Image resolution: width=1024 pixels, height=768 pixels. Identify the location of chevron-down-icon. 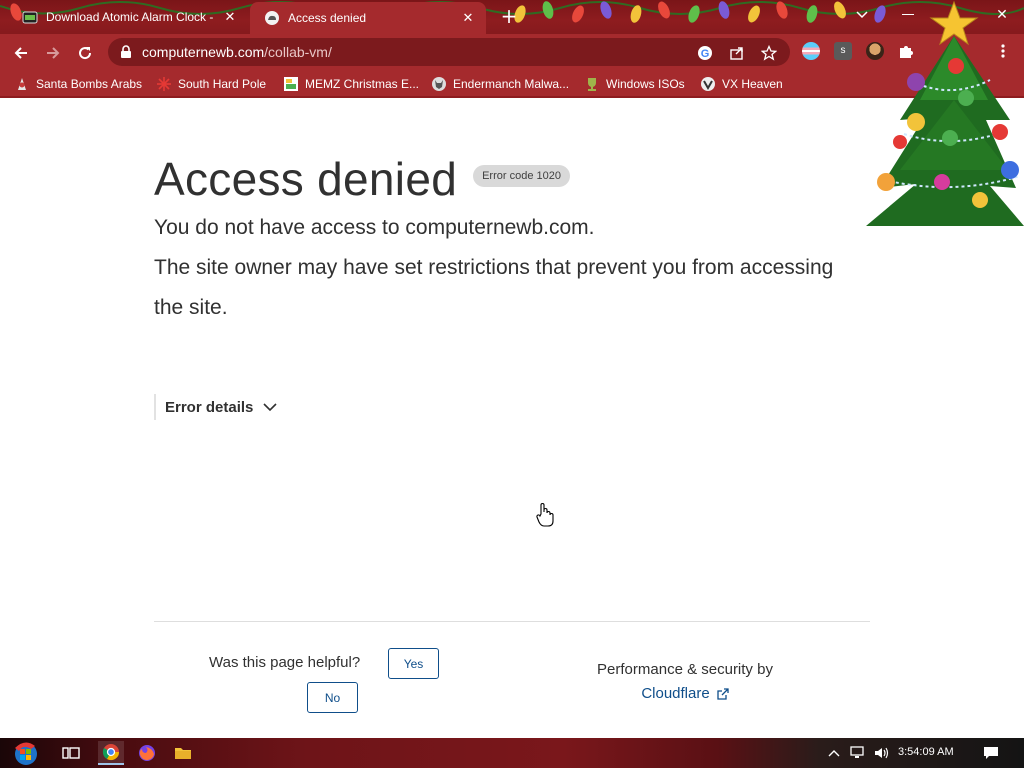
(270, 406).